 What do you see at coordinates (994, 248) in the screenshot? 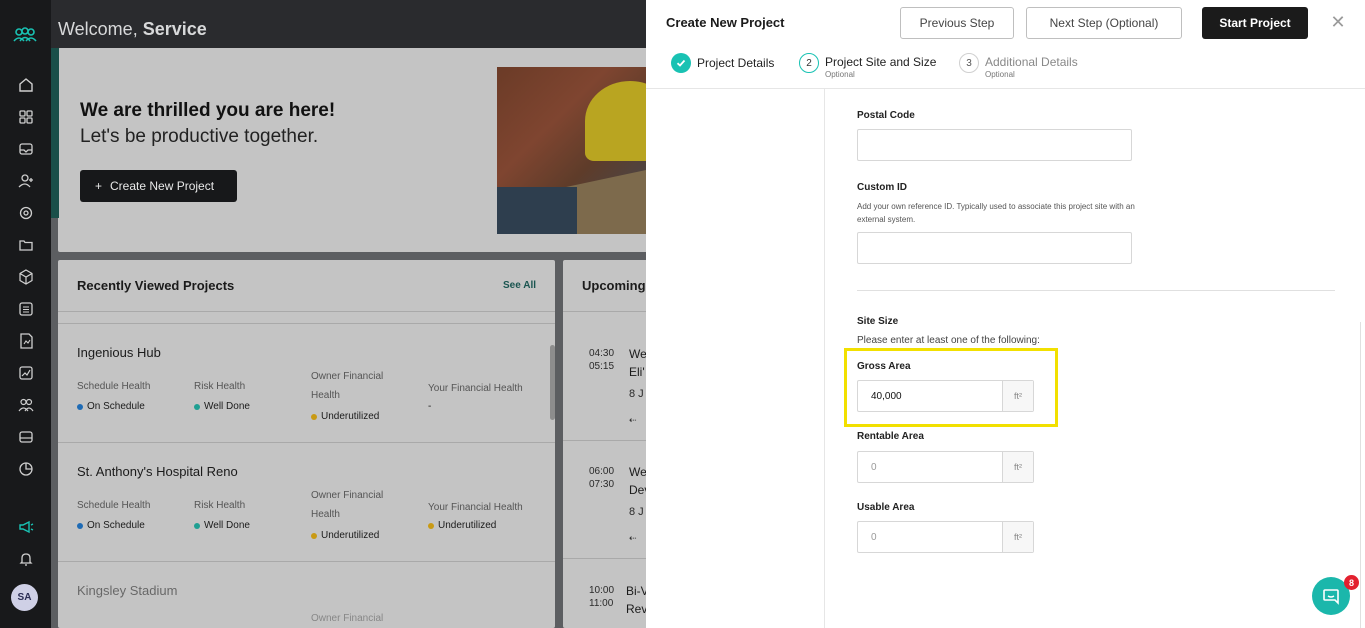
I see `custom-id-input` at bounding box center [994, 248].